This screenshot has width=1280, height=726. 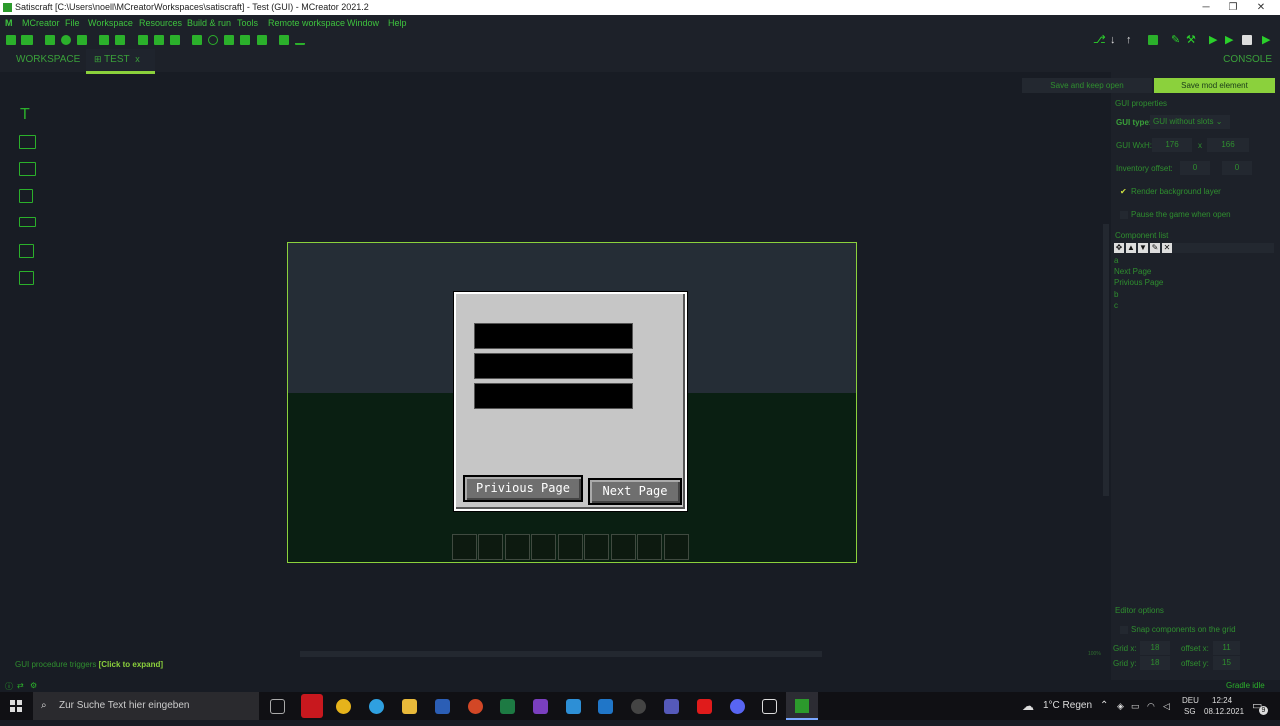 I want to click on tab-test: ⊞ TEST x, so click(x=120, y=61).